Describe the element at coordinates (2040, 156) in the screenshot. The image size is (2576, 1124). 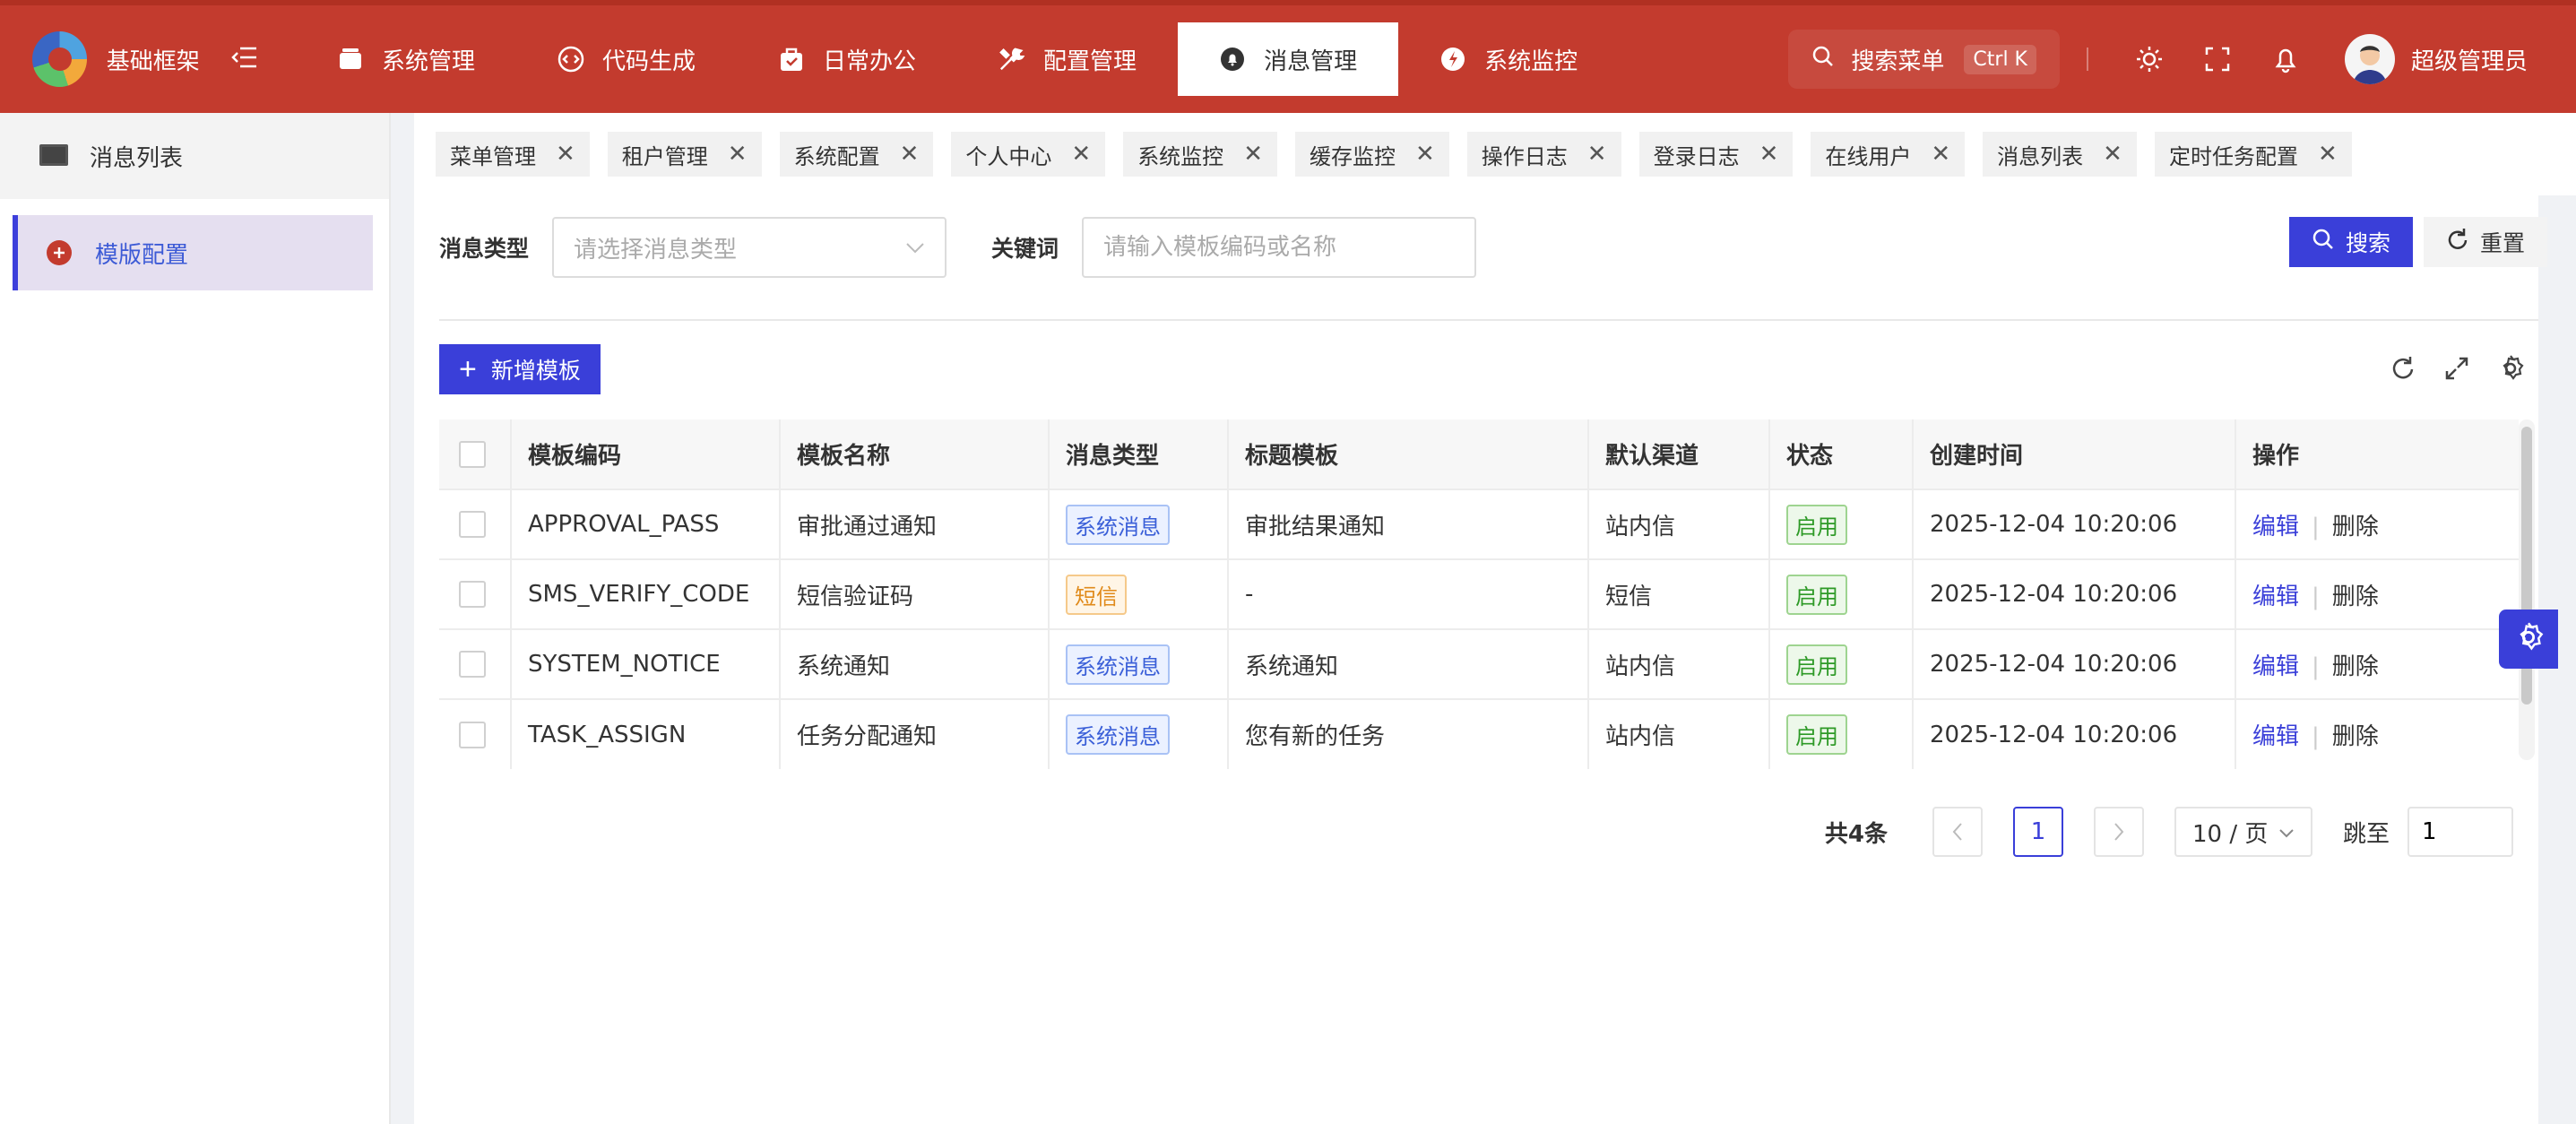
I see `tab-label: 消息列表` at that location.